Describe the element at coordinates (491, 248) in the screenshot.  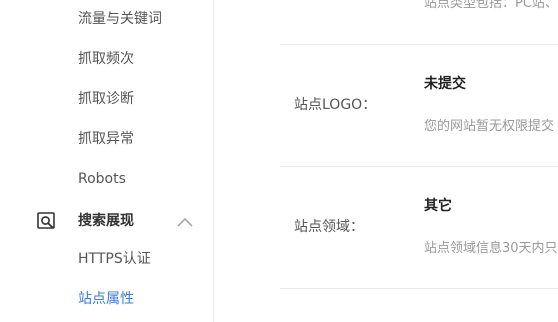
I see `site-domain-description: 站点领域信息30天内只` at that location.